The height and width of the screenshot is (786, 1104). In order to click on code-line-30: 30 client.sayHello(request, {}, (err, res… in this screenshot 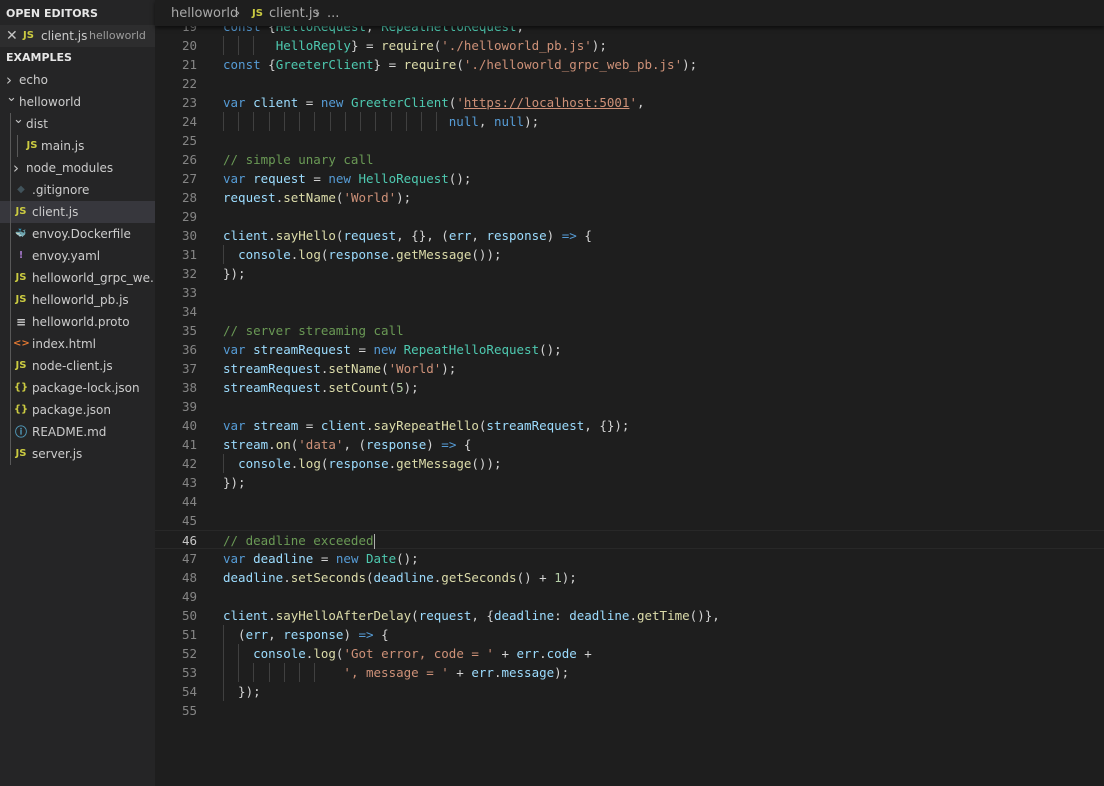, I will do `click(629, 235)`.